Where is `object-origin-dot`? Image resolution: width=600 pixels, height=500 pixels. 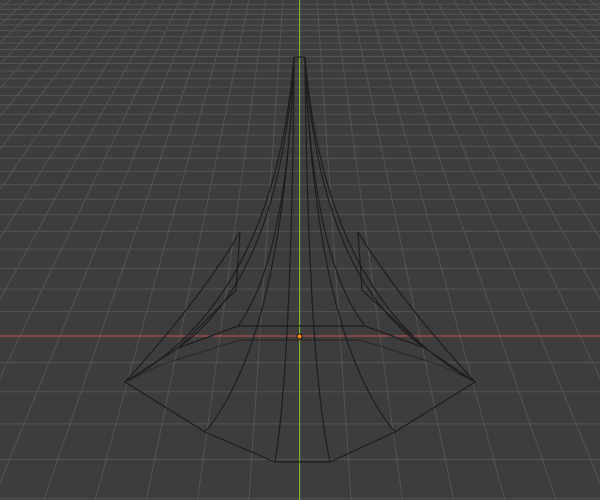 object-origin-dot is located at coordinates (299, 336).